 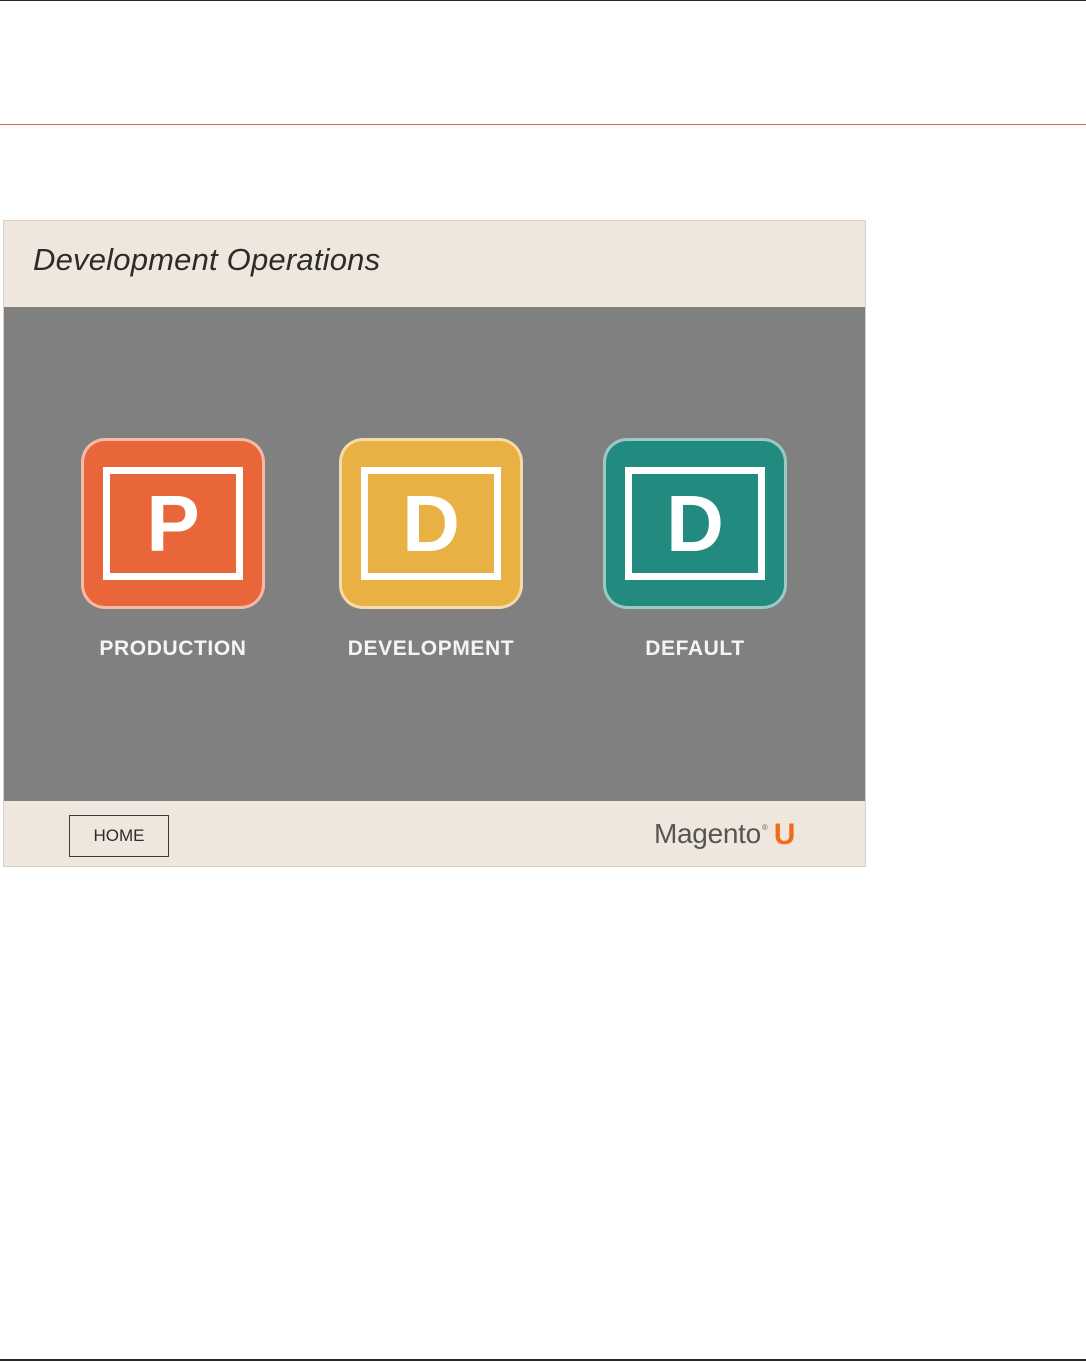 What do you see at coordinates (207, 259) in the screenshot?
I see `slide-title: Development Operations` at bounding box center [207, 259].